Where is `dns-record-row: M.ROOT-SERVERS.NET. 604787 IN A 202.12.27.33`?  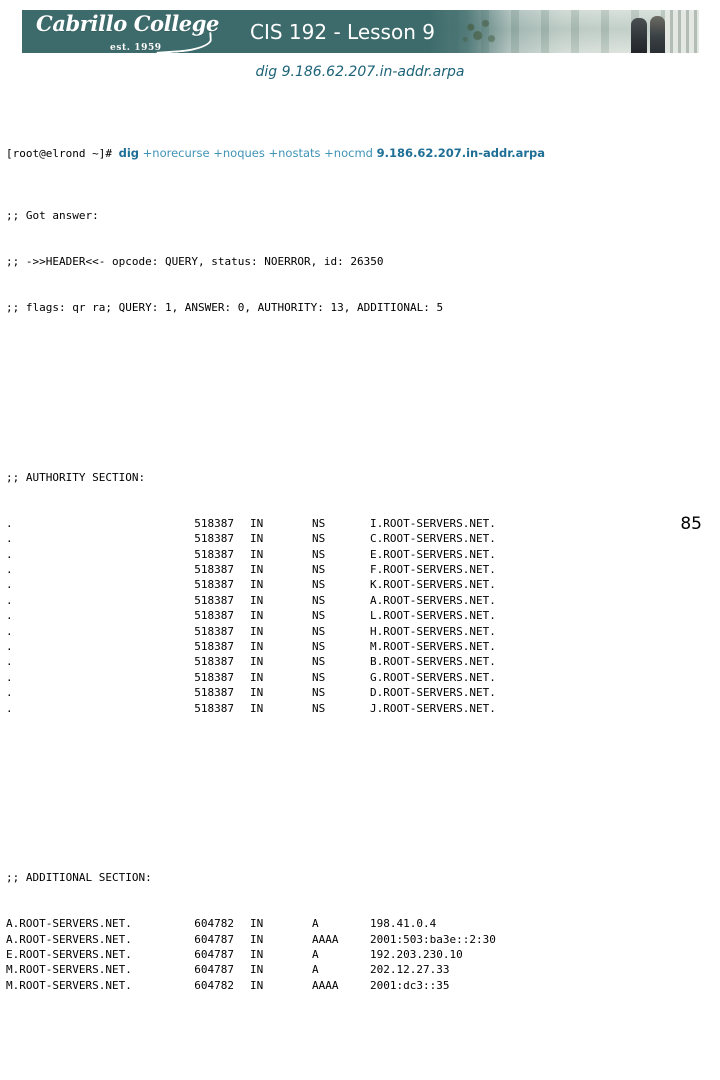 dns-record-row: M.ROOT-SERVERS.NET. 604787 IN A 202.12.27.33 is located at coordinates (362, 969).